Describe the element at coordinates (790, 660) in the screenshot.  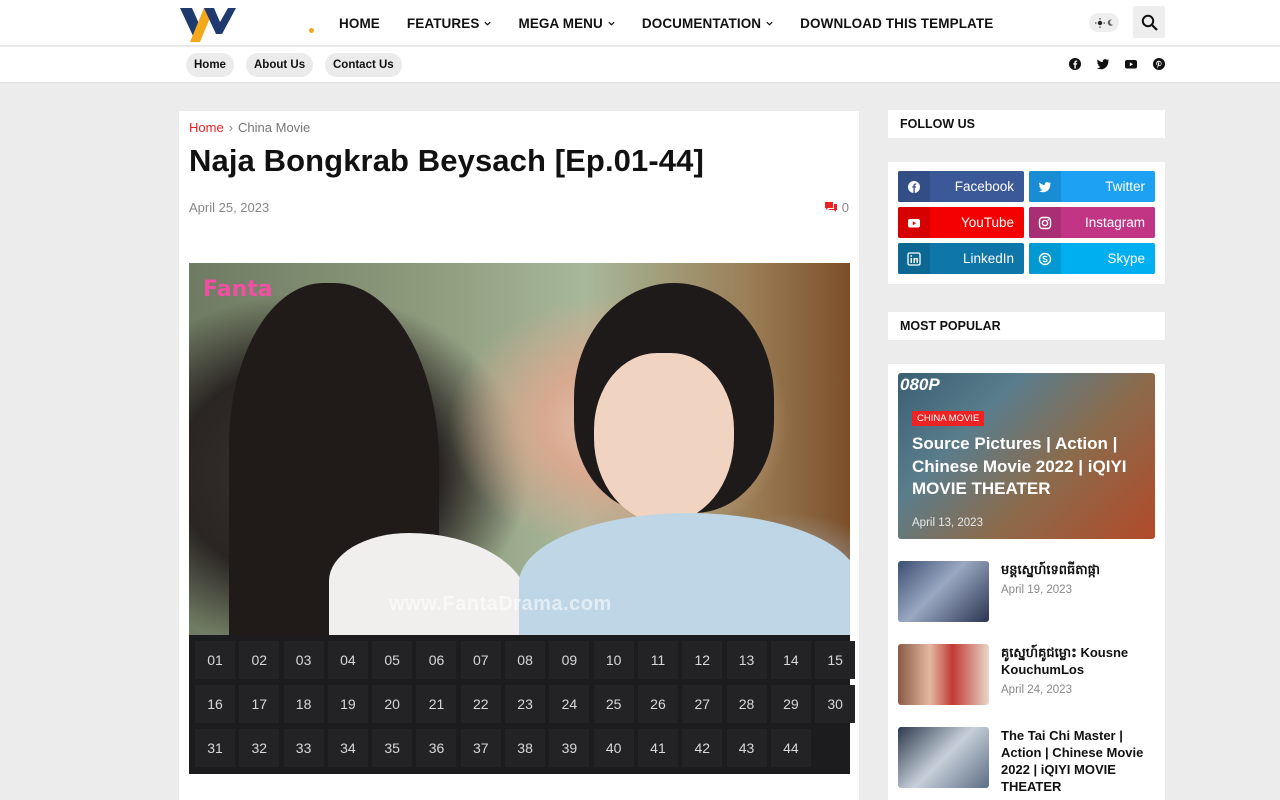
I see `episode-button: 14` at that location.